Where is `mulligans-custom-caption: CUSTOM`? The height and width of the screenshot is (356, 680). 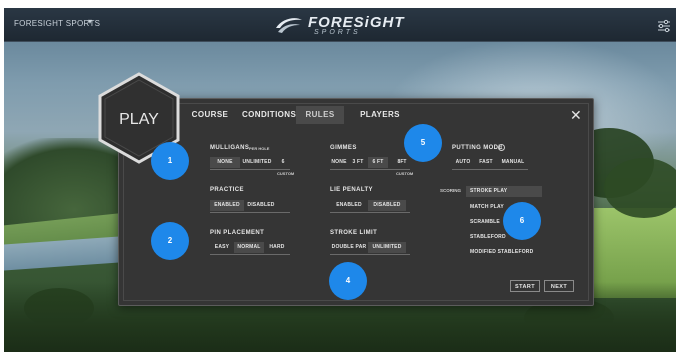 mulligans-custom-caption: CUSTOM is located at coordinates (286, 173).